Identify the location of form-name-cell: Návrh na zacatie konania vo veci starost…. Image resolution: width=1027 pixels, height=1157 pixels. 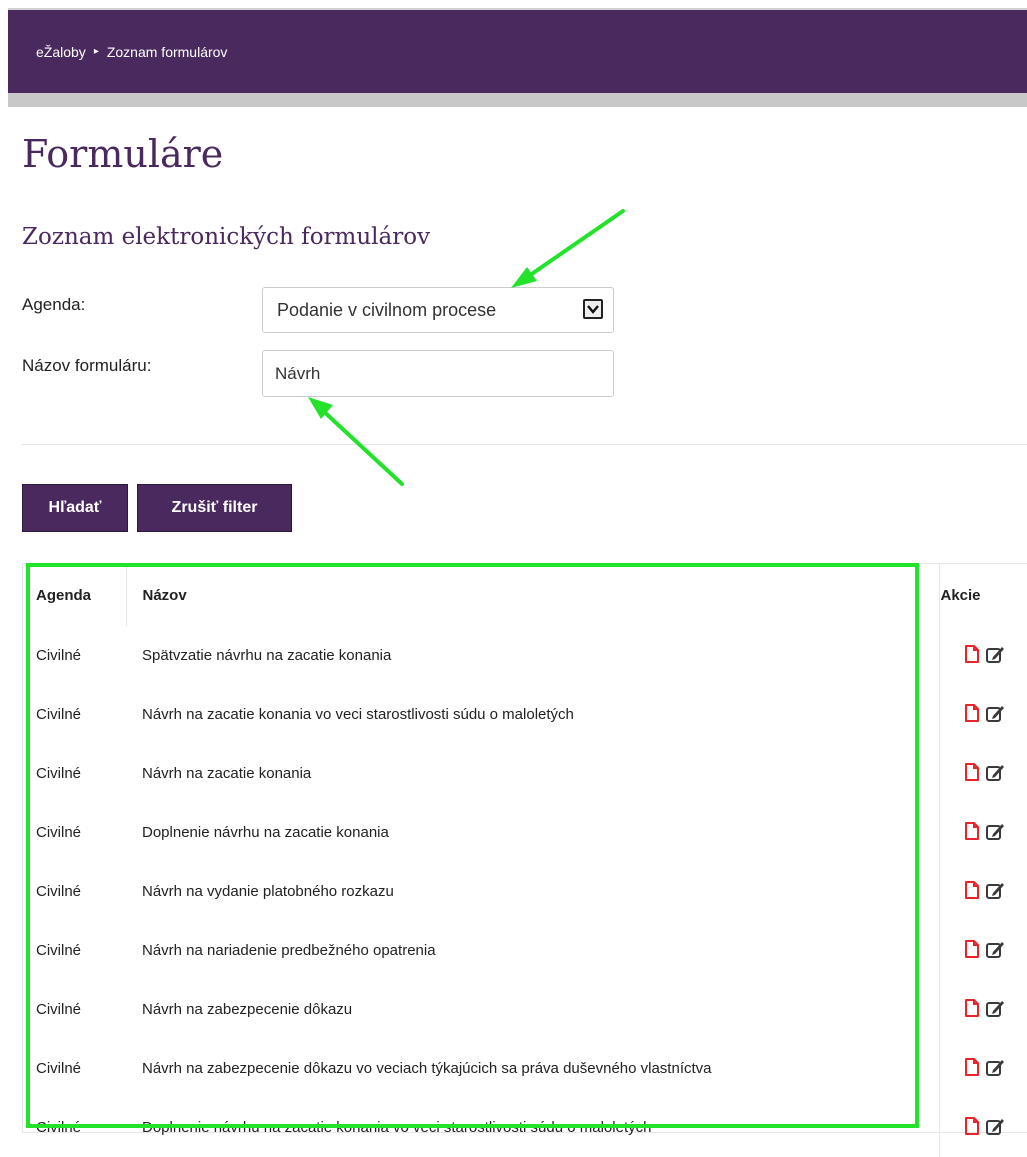
(358, 714).